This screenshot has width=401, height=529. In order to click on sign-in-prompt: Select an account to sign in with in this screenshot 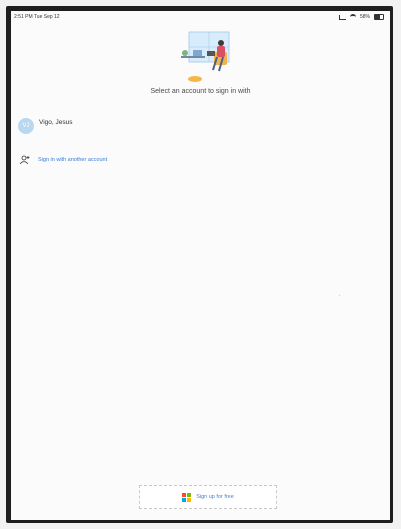, I will do `click(200, 91)`.